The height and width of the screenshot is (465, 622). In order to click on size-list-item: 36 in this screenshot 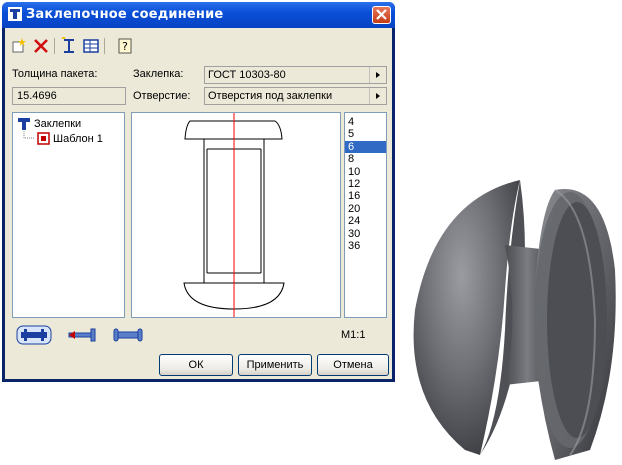, I will do `click(365, 246)`.